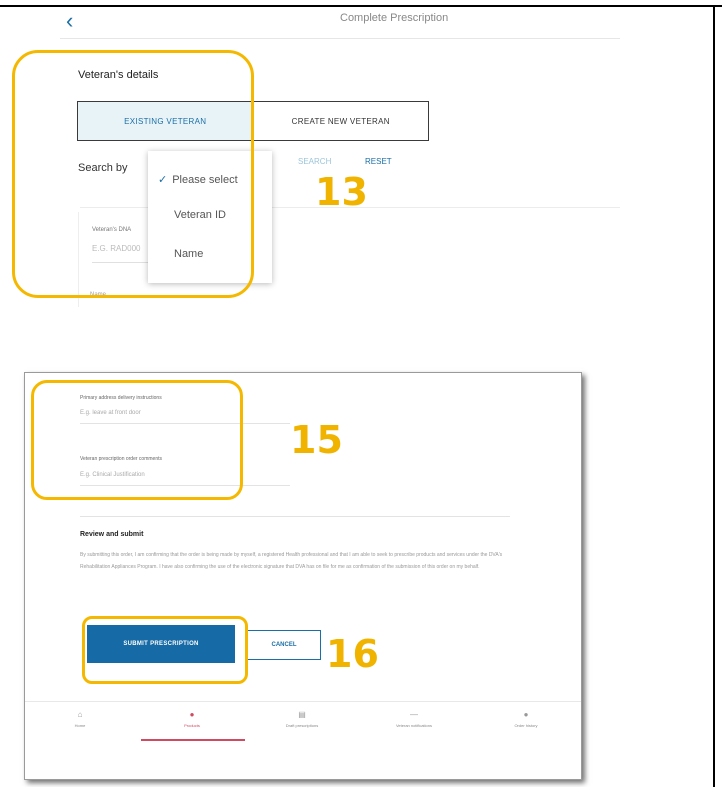 The image size is (722, 787). I want to click on create-new-veteran-button: CREATE NEW VETERAN, so click(341, 121).